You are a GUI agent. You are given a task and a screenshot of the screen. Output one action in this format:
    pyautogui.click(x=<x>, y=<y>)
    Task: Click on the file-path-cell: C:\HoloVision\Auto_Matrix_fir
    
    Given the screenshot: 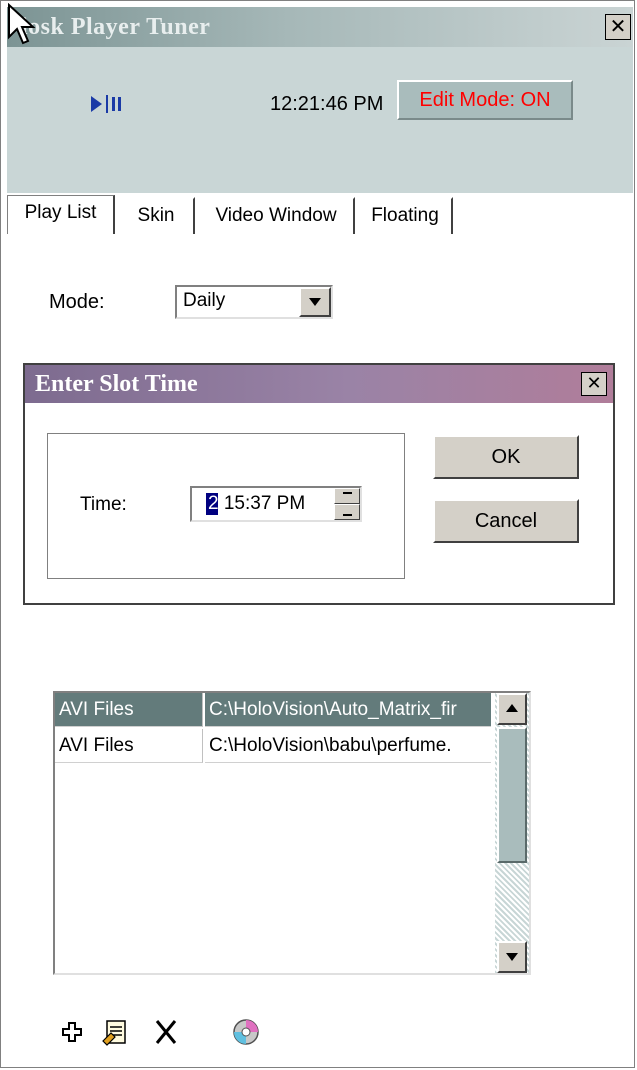 What is the action you would take?
    pyautogui.click(x=348, y=710)
    